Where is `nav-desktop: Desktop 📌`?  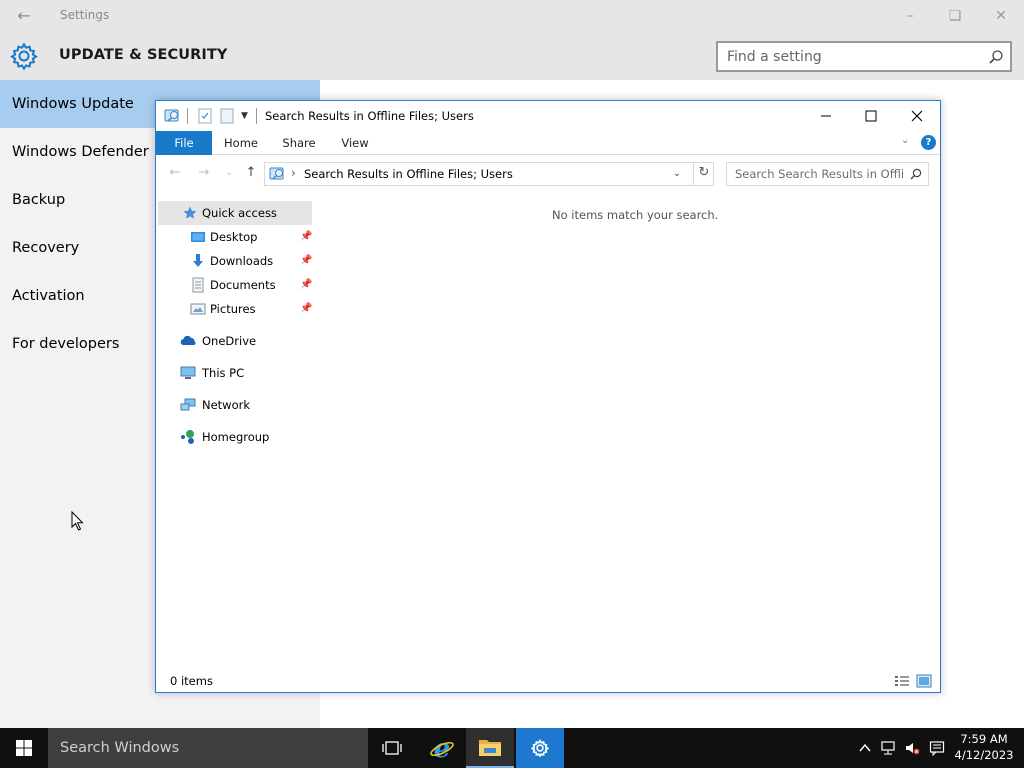
nav-desktop: Desktop 📌 is located at coordinates (235, 237).